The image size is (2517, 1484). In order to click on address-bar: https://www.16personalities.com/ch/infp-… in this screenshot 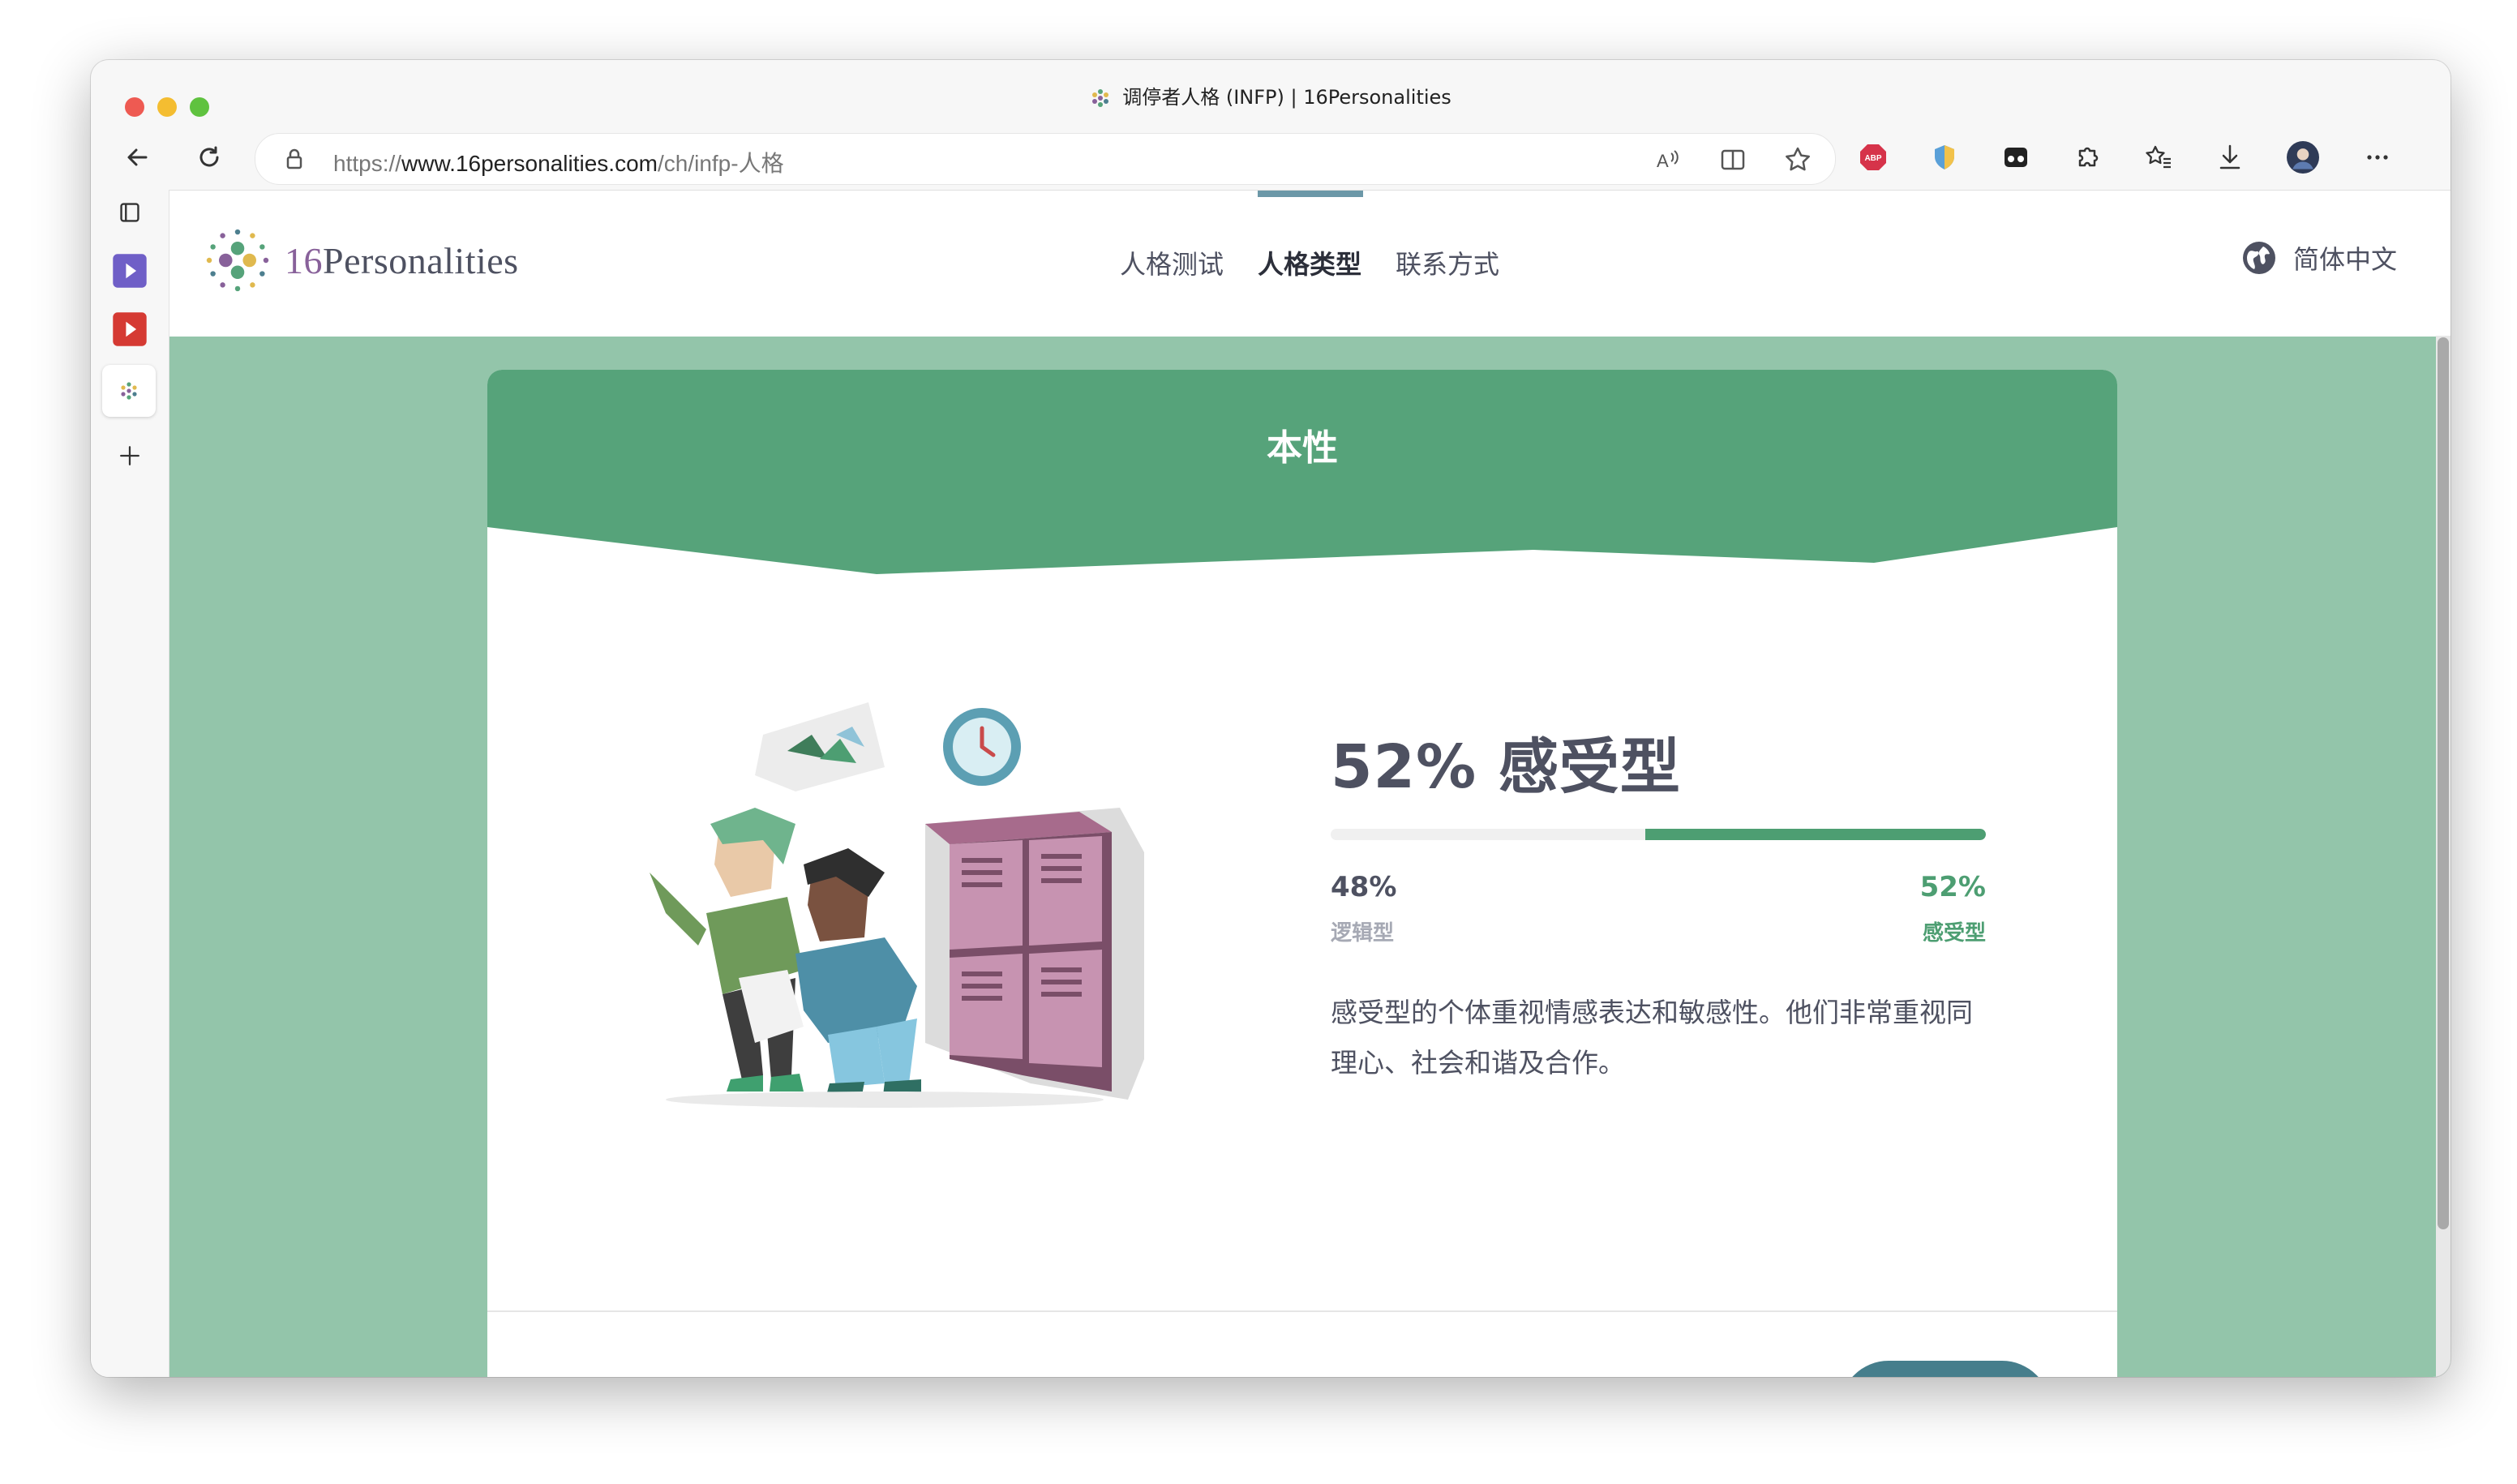, I will do `click(1045, 159)`.